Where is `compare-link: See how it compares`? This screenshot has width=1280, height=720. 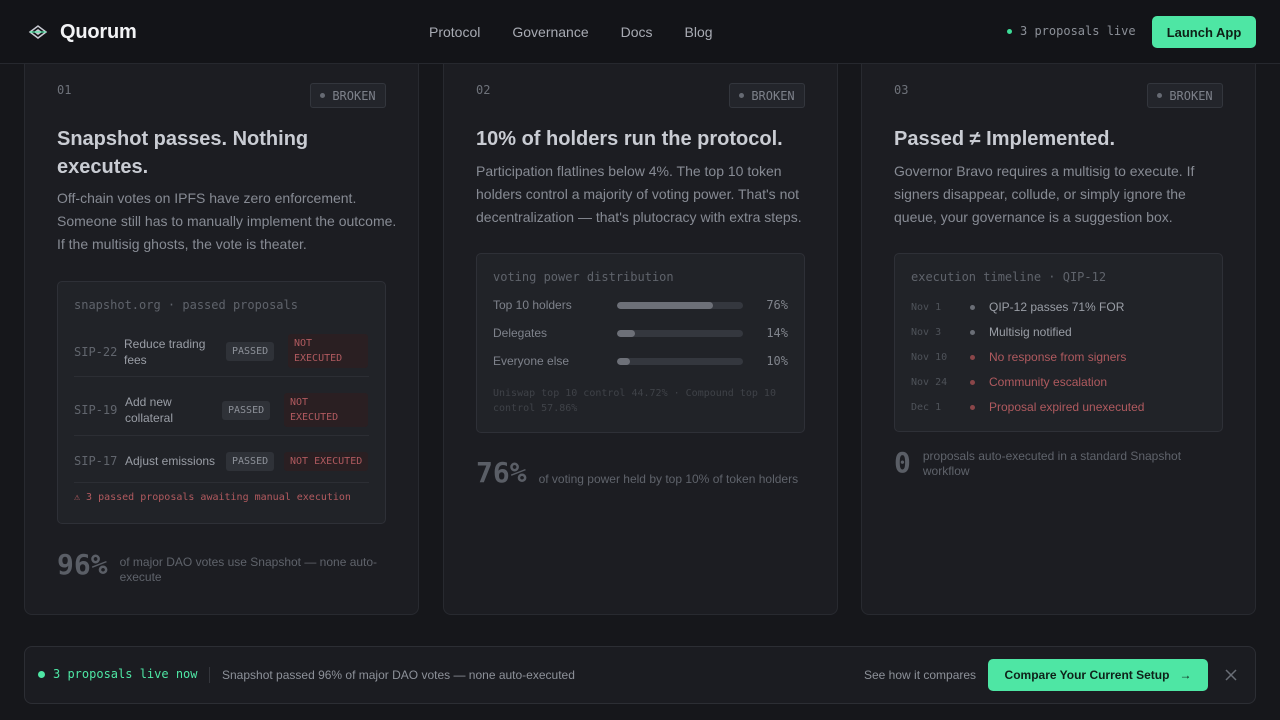
compare-link: See how it compares is located at coordinates (920, 675).